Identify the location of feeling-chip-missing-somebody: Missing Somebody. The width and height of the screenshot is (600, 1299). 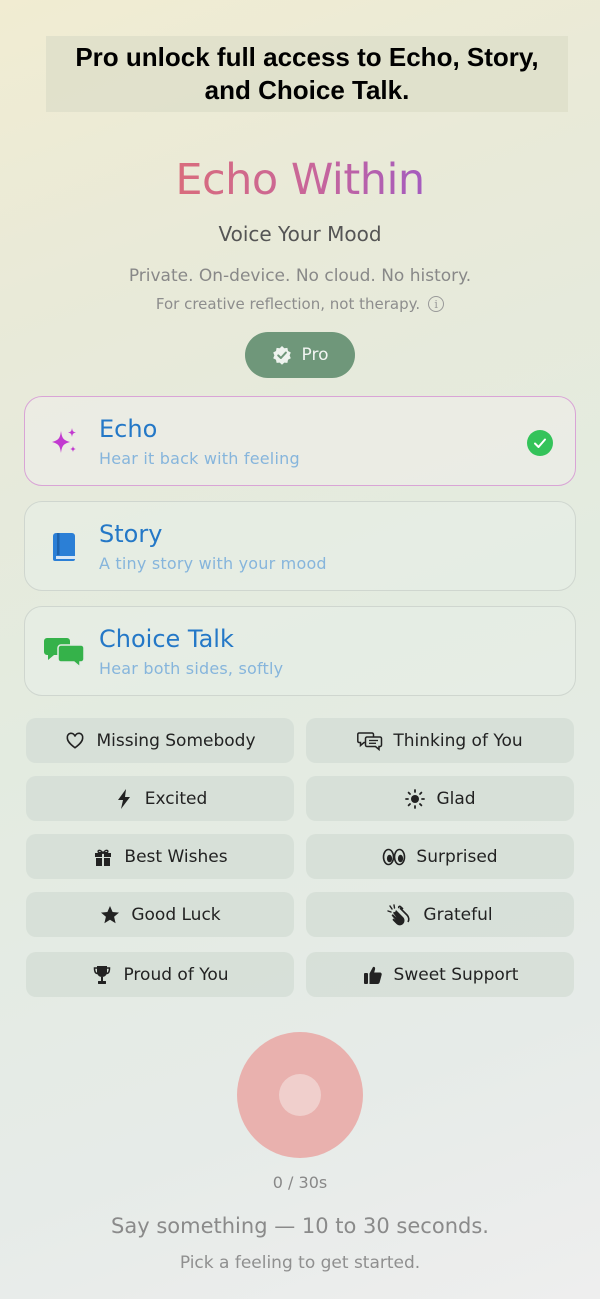
(160, 740).